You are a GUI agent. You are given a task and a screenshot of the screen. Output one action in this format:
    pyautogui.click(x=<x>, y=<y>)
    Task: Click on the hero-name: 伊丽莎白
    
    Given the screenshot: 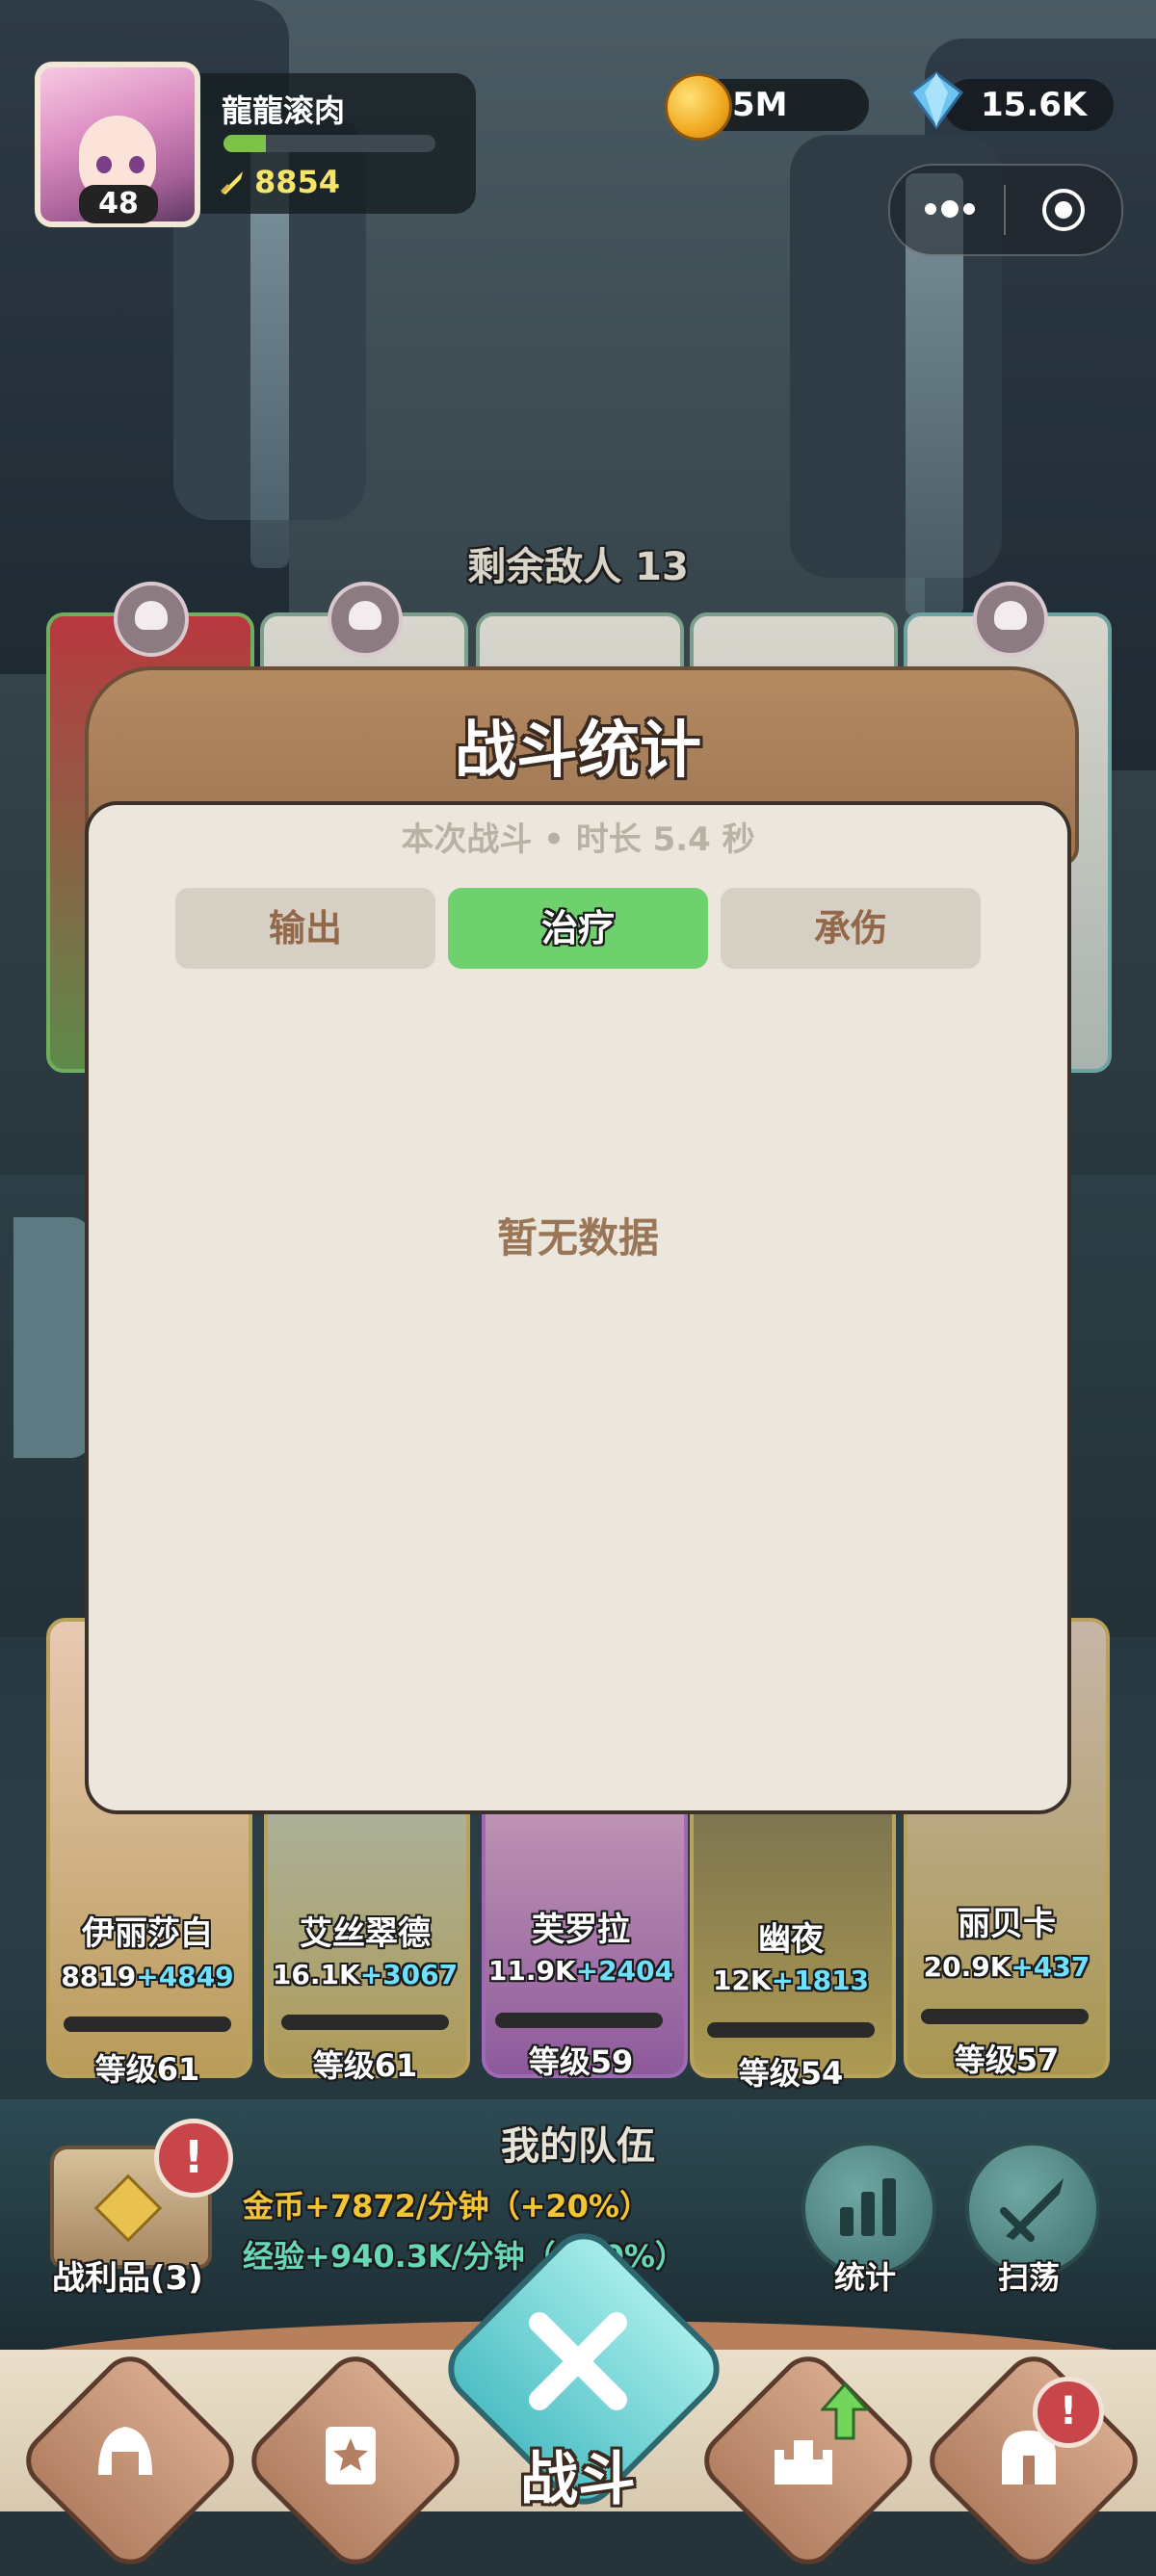 What is the action you would take?
    pyautogui.click(x=147, y=1933)
    